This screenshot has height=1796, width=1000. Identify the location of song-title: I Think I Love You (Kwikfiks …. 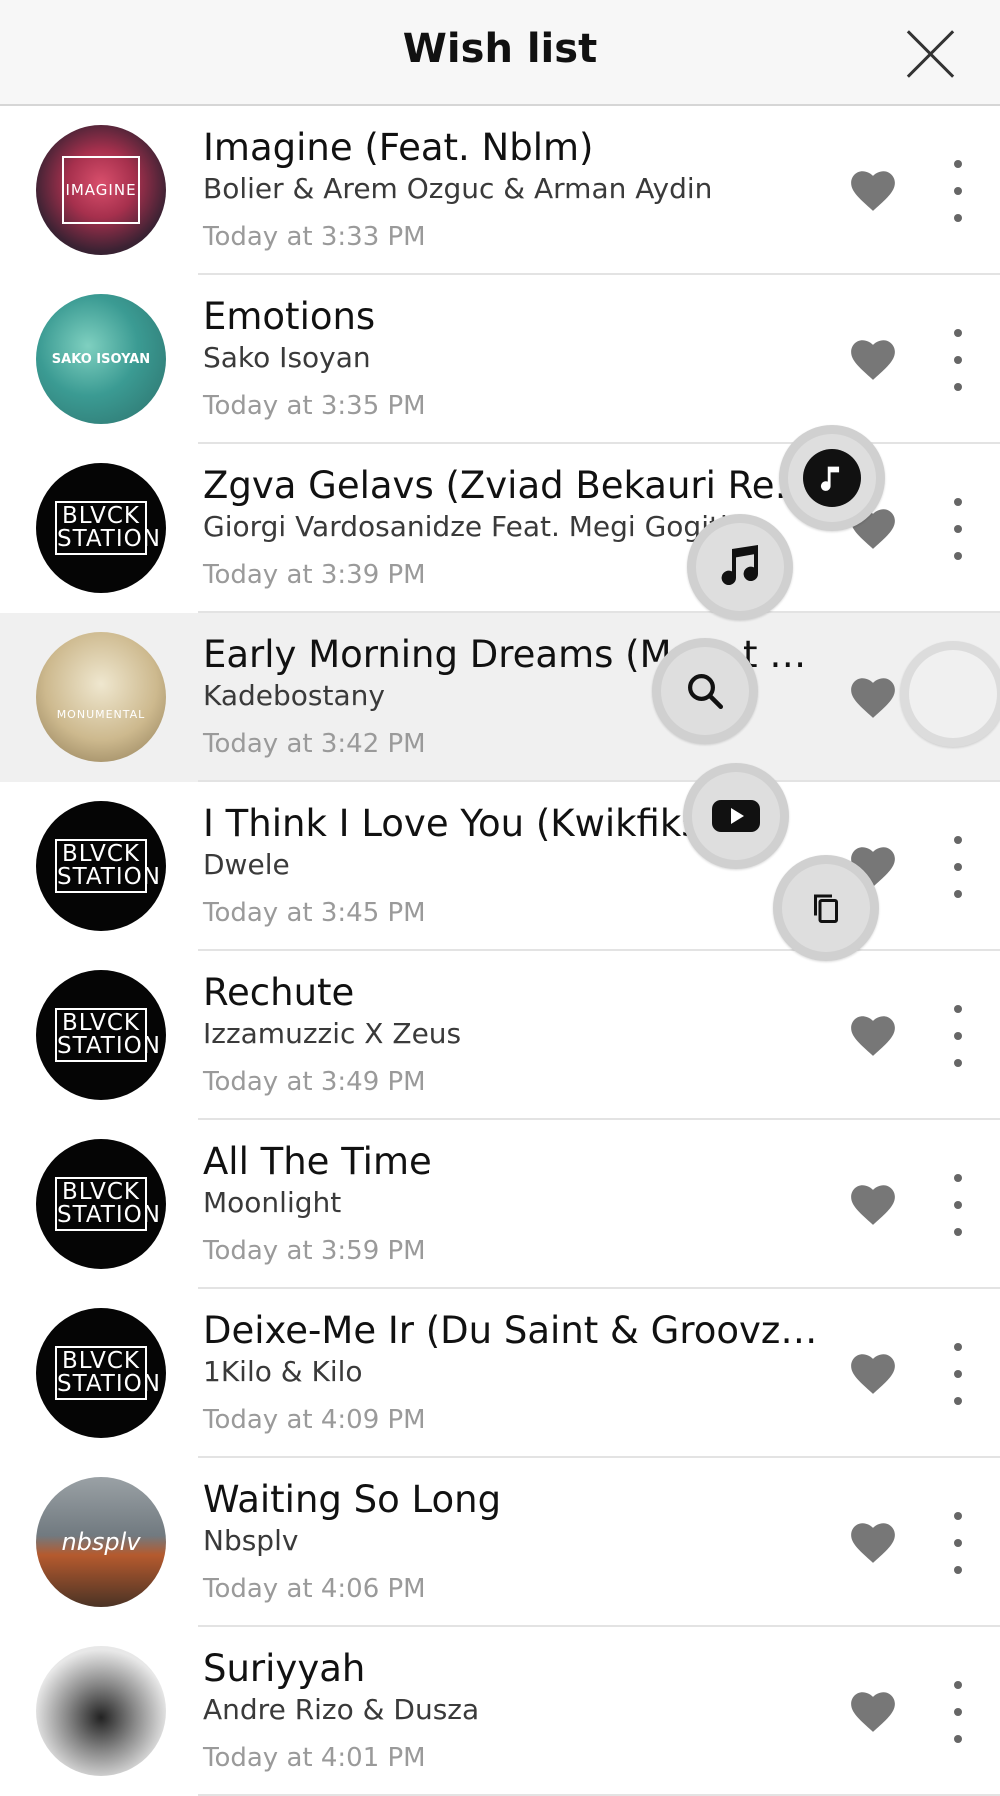
(476, 823).